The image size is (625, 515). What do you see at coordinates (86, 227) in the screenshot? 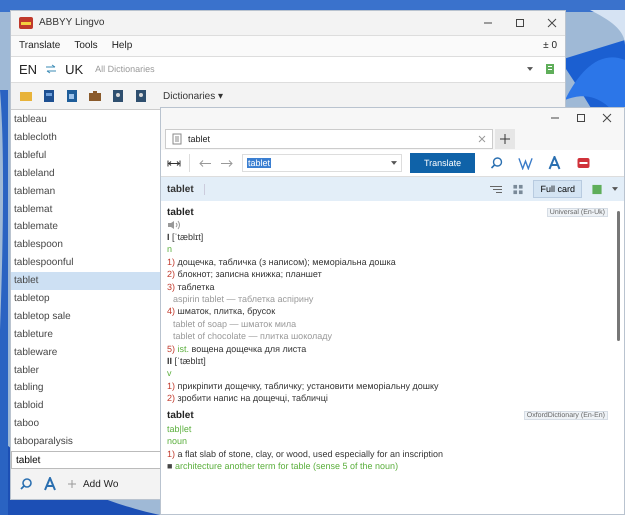
I see `word-list-item: tablemate` at bounding box center [86, 227].